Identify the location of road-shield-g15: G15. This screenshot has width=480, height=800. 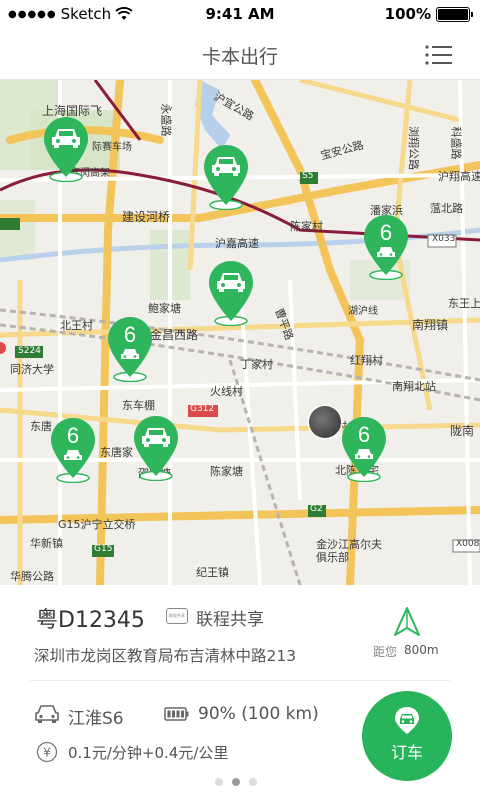
(103, 549).